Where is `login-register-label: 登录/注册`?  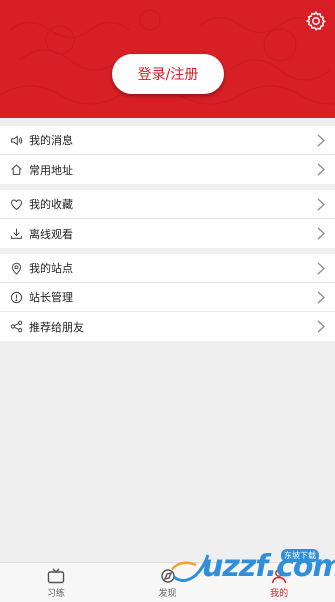 login-register-label: 登录/注册 is located at coordinates (168, 75).